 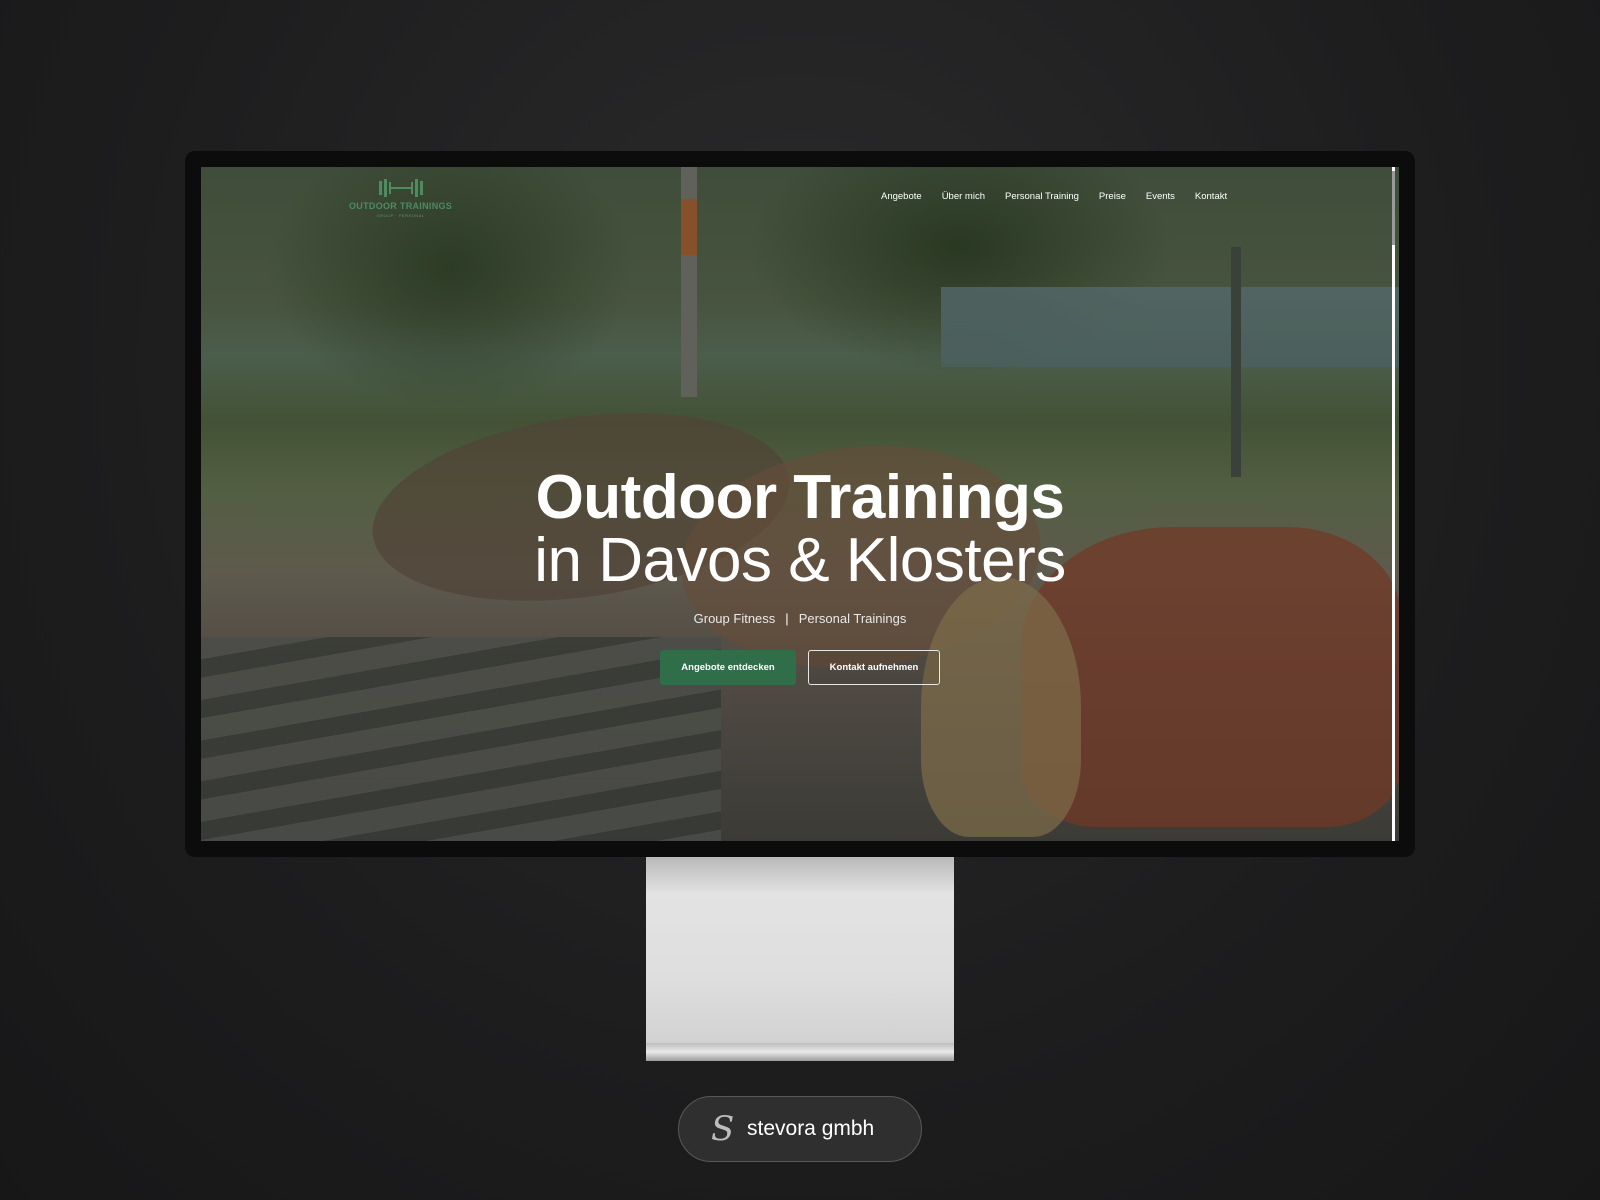 What do you see at coordinates (800, 667) in the screenshot?
I see `hero-buttons: Angebote entdecken Kontakt aufnehmen` at bounding box center [800, 667].